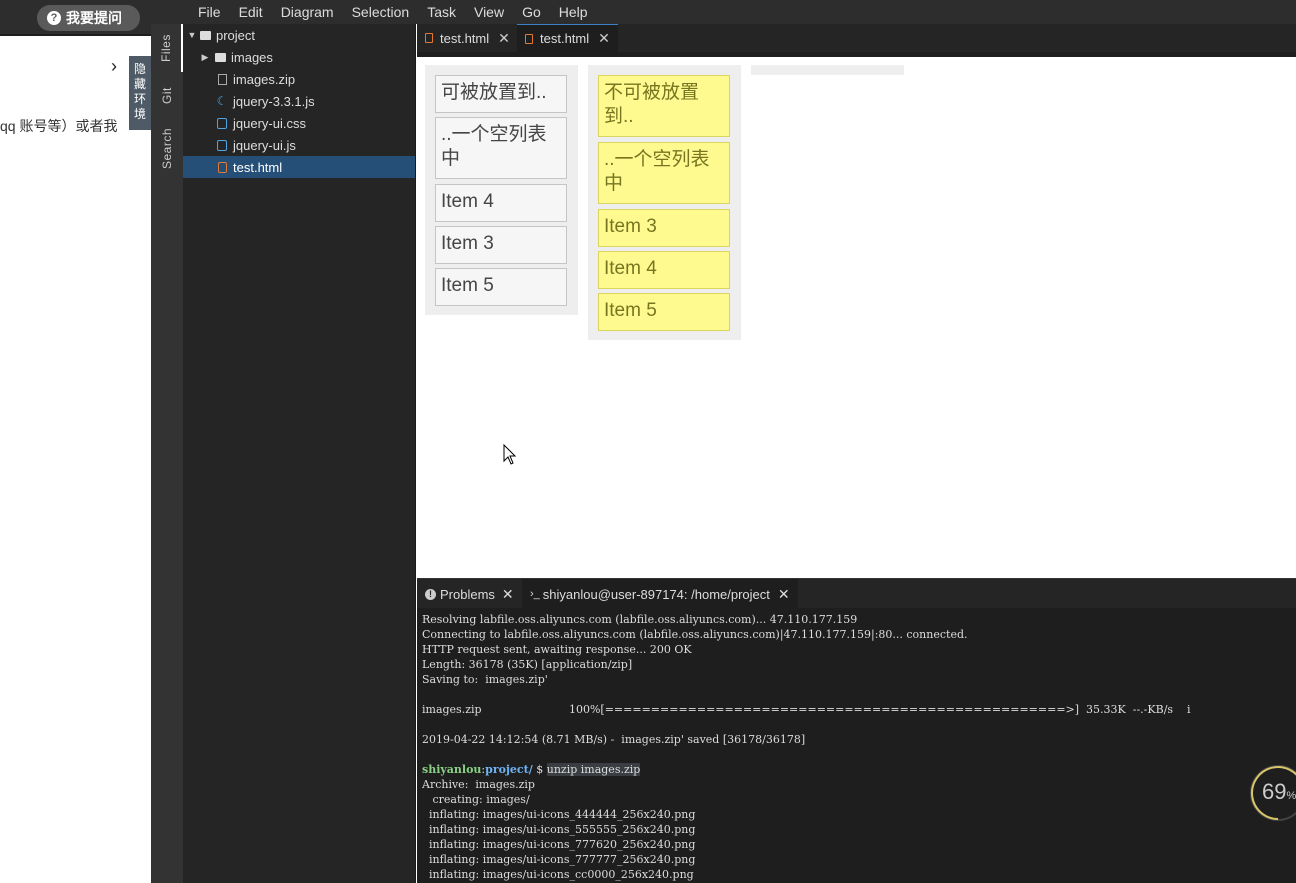 The image size is (1296, 883). What do you see at coordinates (299, 145) in the screenshot?
I see `tree-item-jquery-ui-js: jquery-ui.js` at bounding box center [299, 145].